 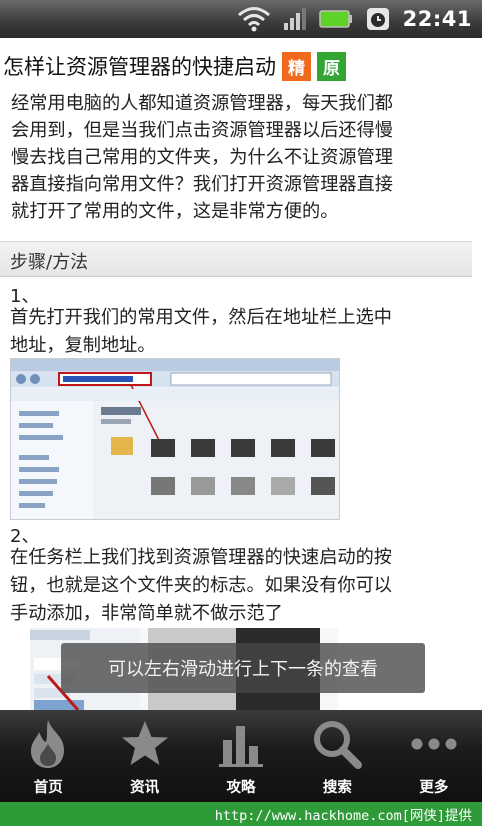 What do you see at coordinates (48, 744) in the screenshot?
I see `flame-icon` at bounding box center [48, 744].